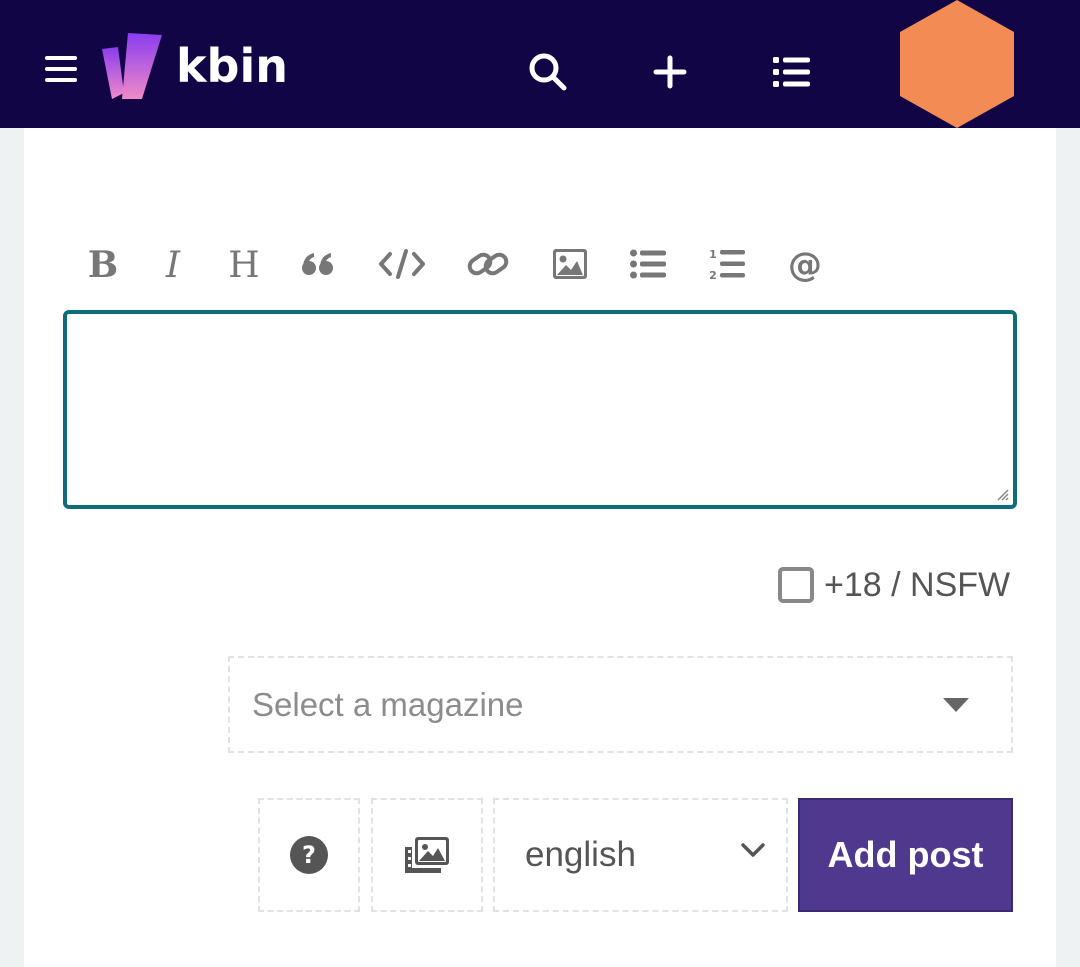  I want to click on list-icon, so click(791, 72).